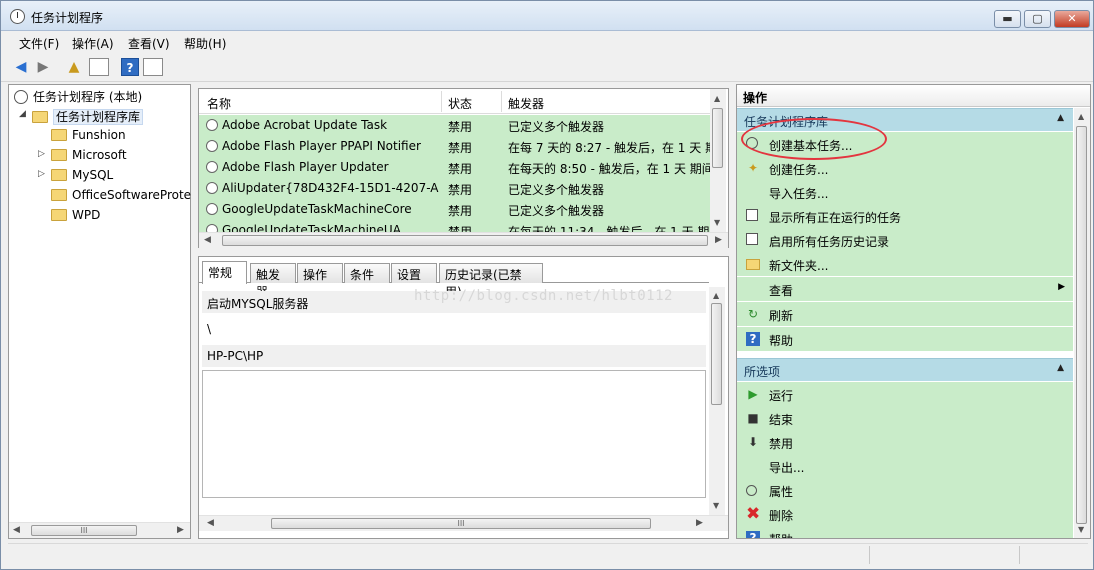 The width and height of the screenshot is (1094, 570). What do you see at coordinates (905, 442) in the screenshot?
I see `action-disable: ⬇ 禁用` at bounding box center [905, 442].